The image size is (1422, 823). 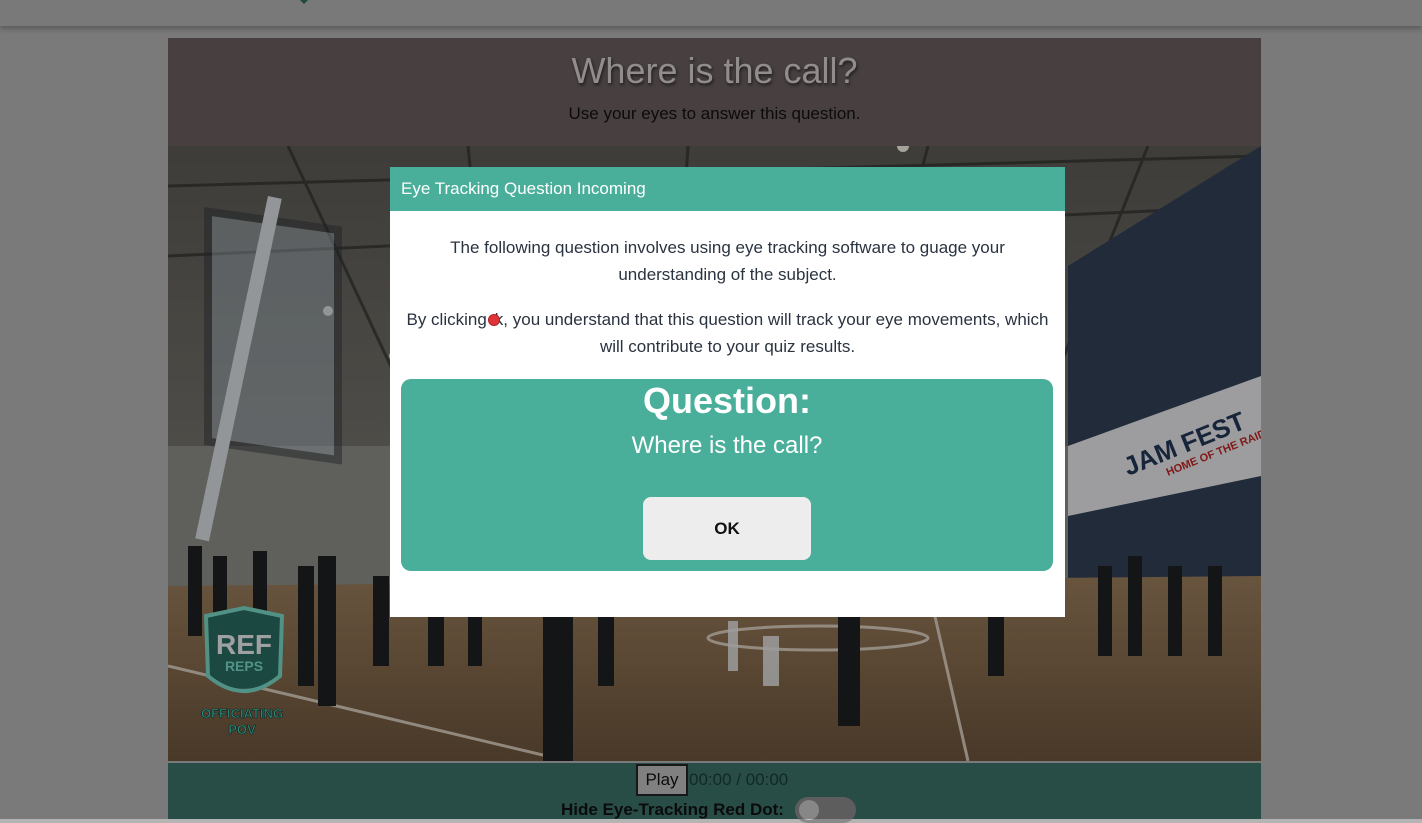 I want to click on question-text: Where is the call?, so click(x=727, y=445).